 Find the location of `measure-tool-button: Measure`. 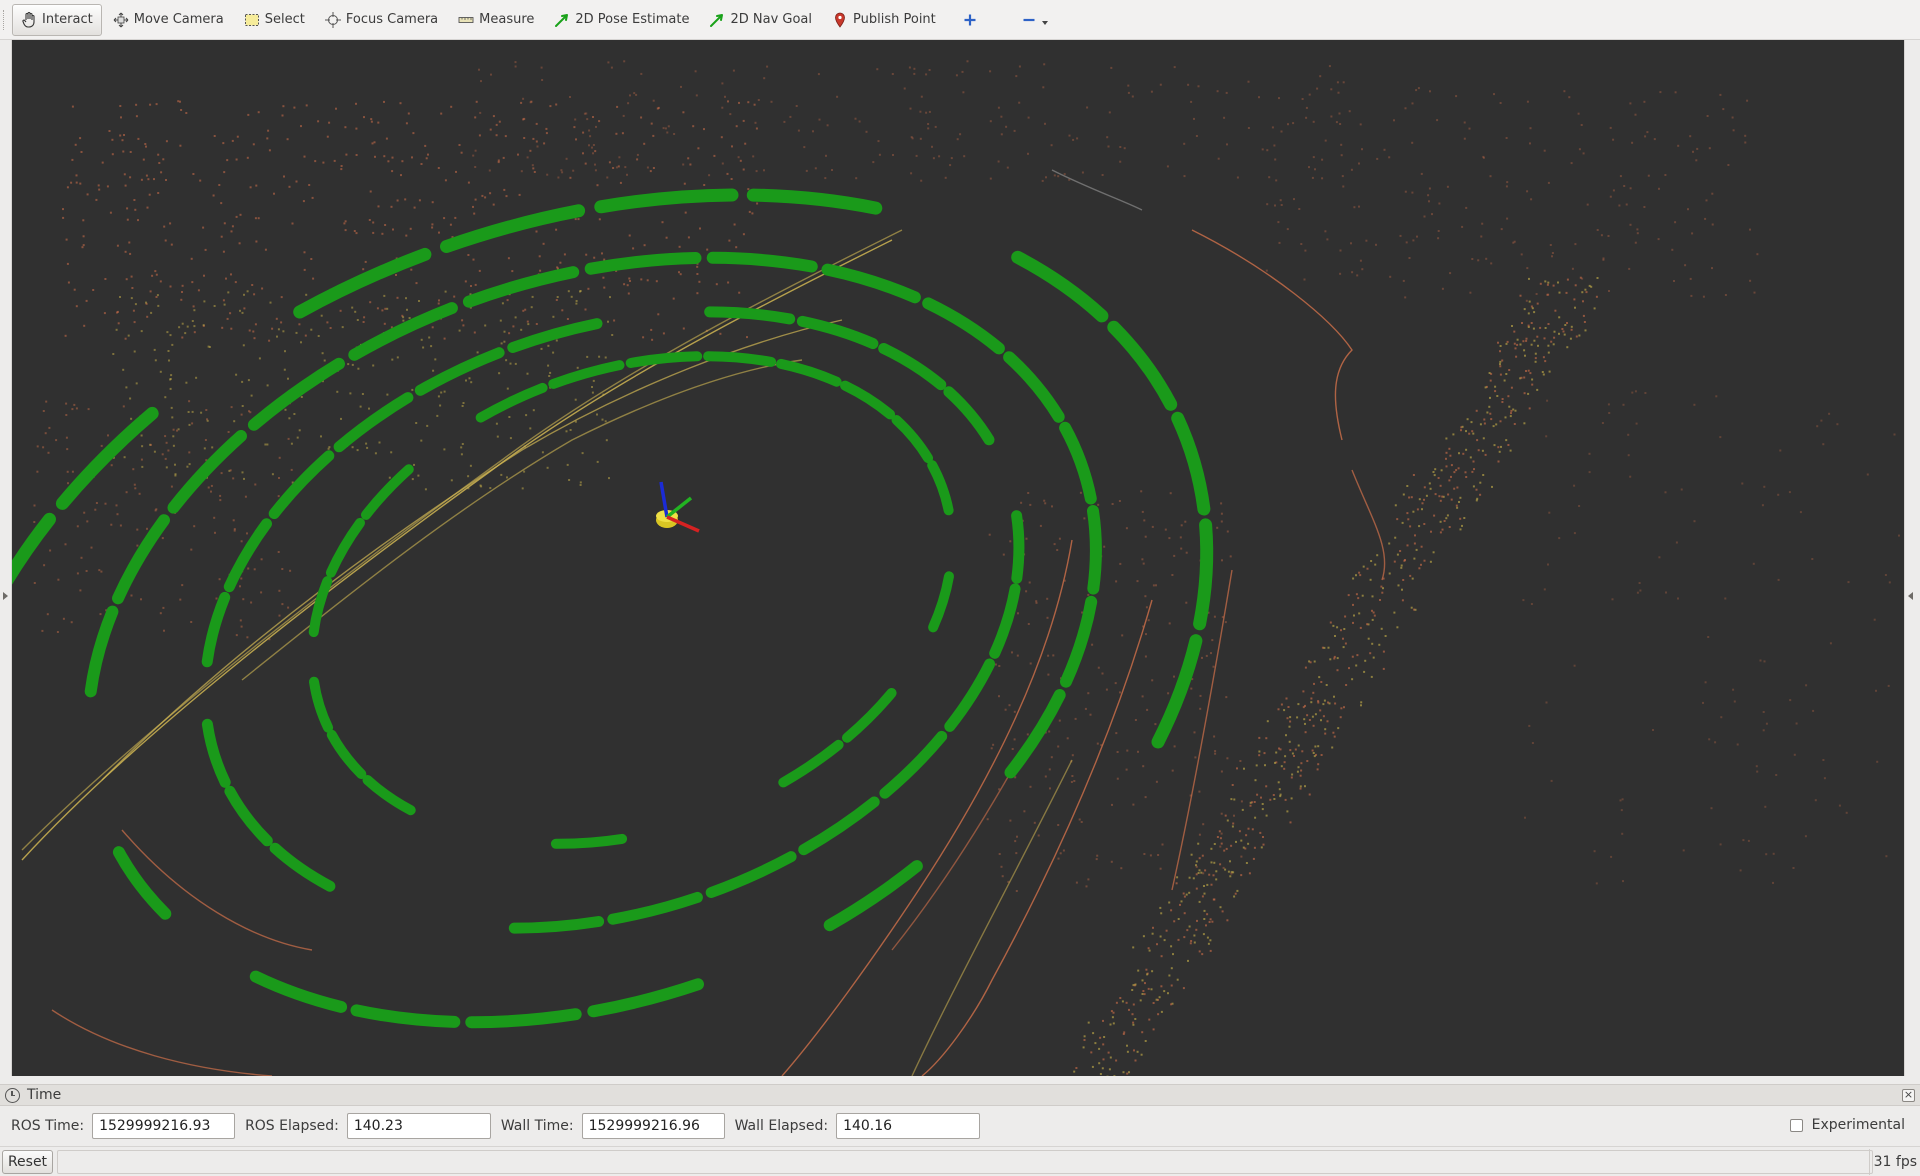

measure-tool-button: Measure is located at coordinates (496, 20).